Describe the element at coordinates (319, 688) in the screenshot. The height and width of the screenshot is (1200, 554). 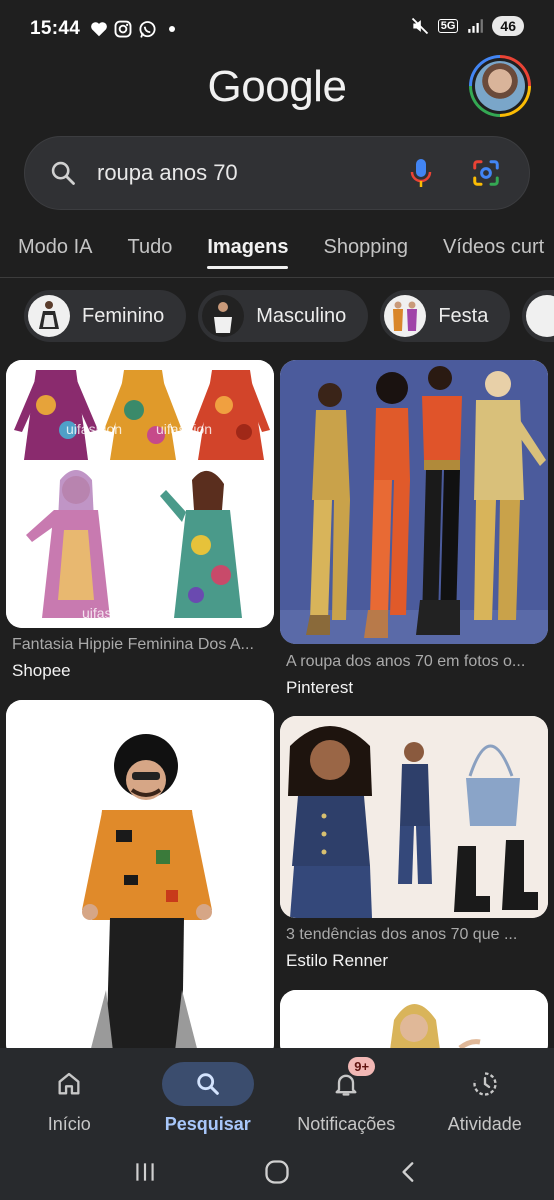
I see `result-source: Pinterest` at that location.